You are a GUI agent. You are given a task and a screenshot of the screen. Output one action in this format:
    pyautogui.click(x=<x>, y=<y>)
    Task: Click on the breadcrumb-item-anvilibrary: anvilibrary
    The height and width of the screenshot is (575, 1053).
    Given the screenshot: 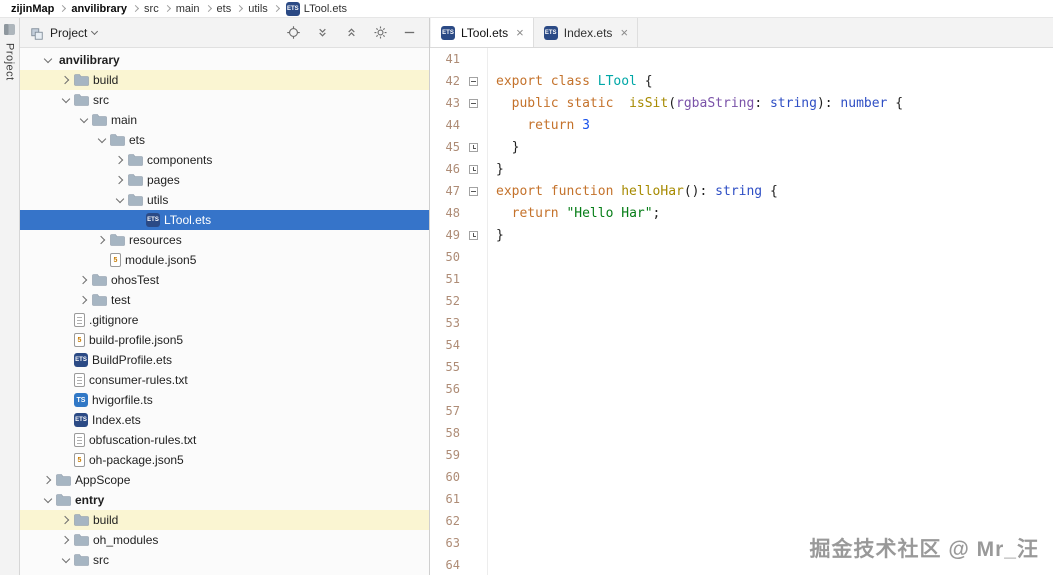 What is the action you would take?
    pyautogui.click(x=99, y=9)
    